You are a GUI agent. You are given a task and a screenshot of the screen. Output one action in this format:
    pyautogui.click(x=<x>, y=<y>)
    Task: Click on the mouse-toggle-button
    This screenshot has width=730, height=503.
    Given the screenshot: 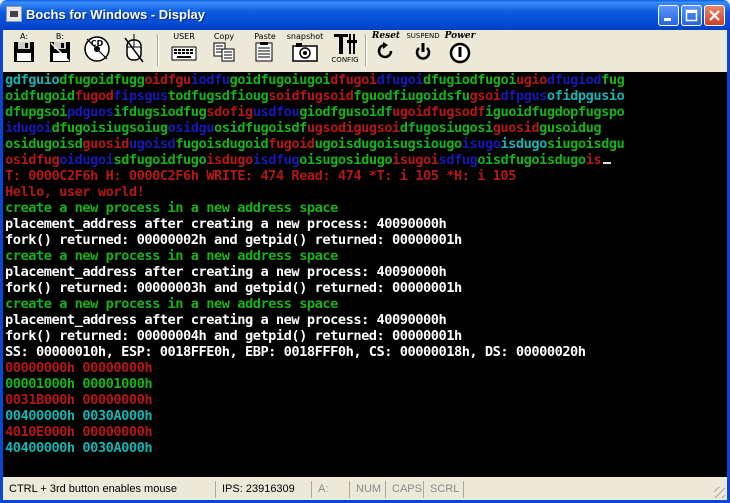 What is the action you would take?
    pyautogui.click(x=134, y=49)
    